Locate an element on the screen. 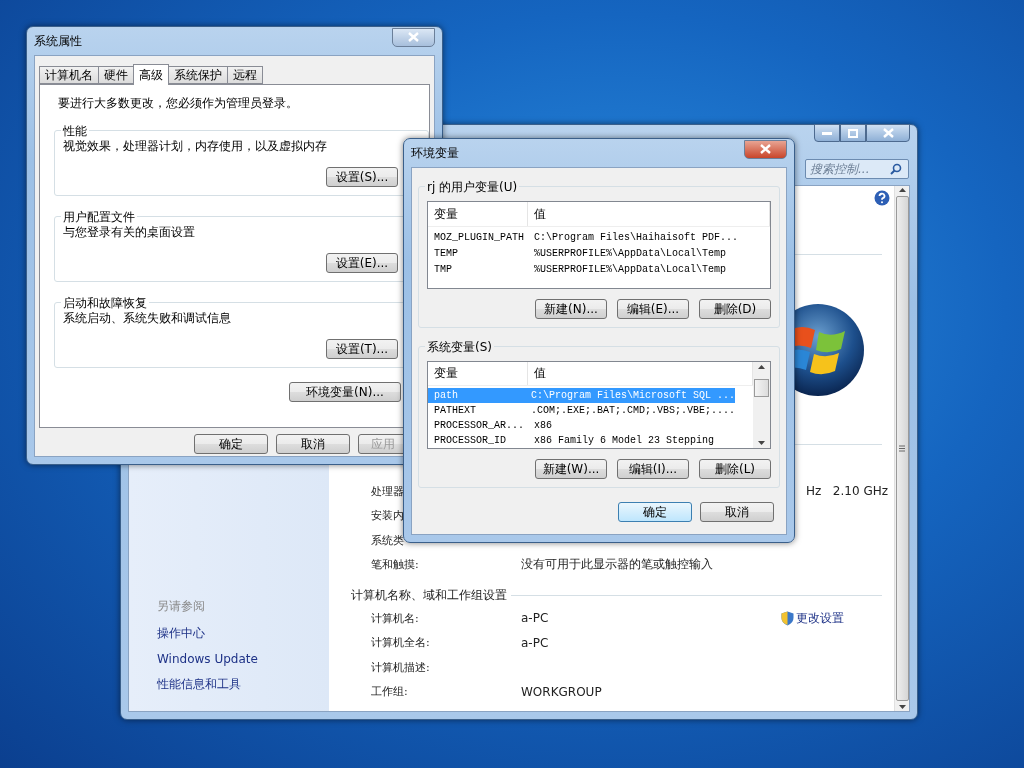  grip-icon is located at coordinates (902, 448).